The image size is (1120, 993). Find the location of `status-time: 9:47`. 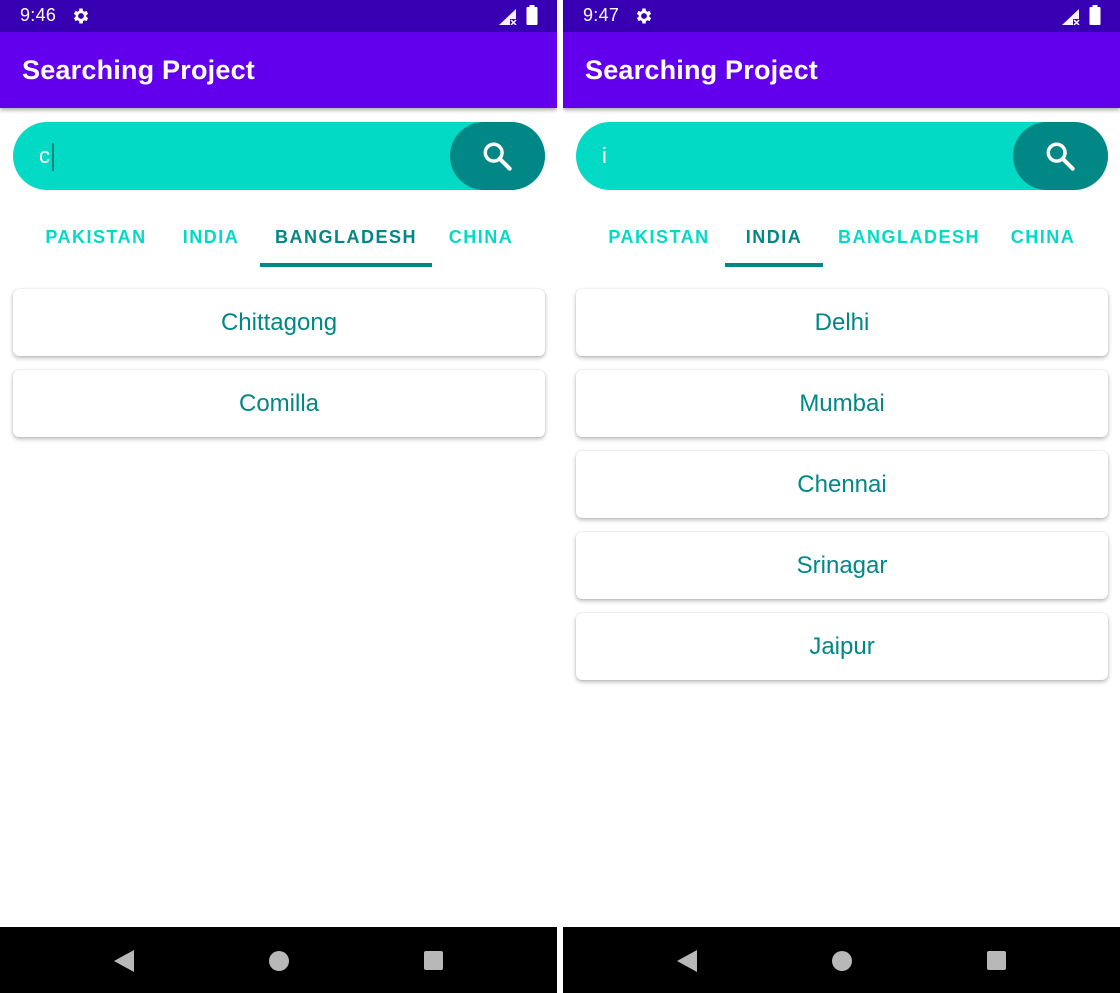

status-time: 9:47 is located at coordinates (601, 15).